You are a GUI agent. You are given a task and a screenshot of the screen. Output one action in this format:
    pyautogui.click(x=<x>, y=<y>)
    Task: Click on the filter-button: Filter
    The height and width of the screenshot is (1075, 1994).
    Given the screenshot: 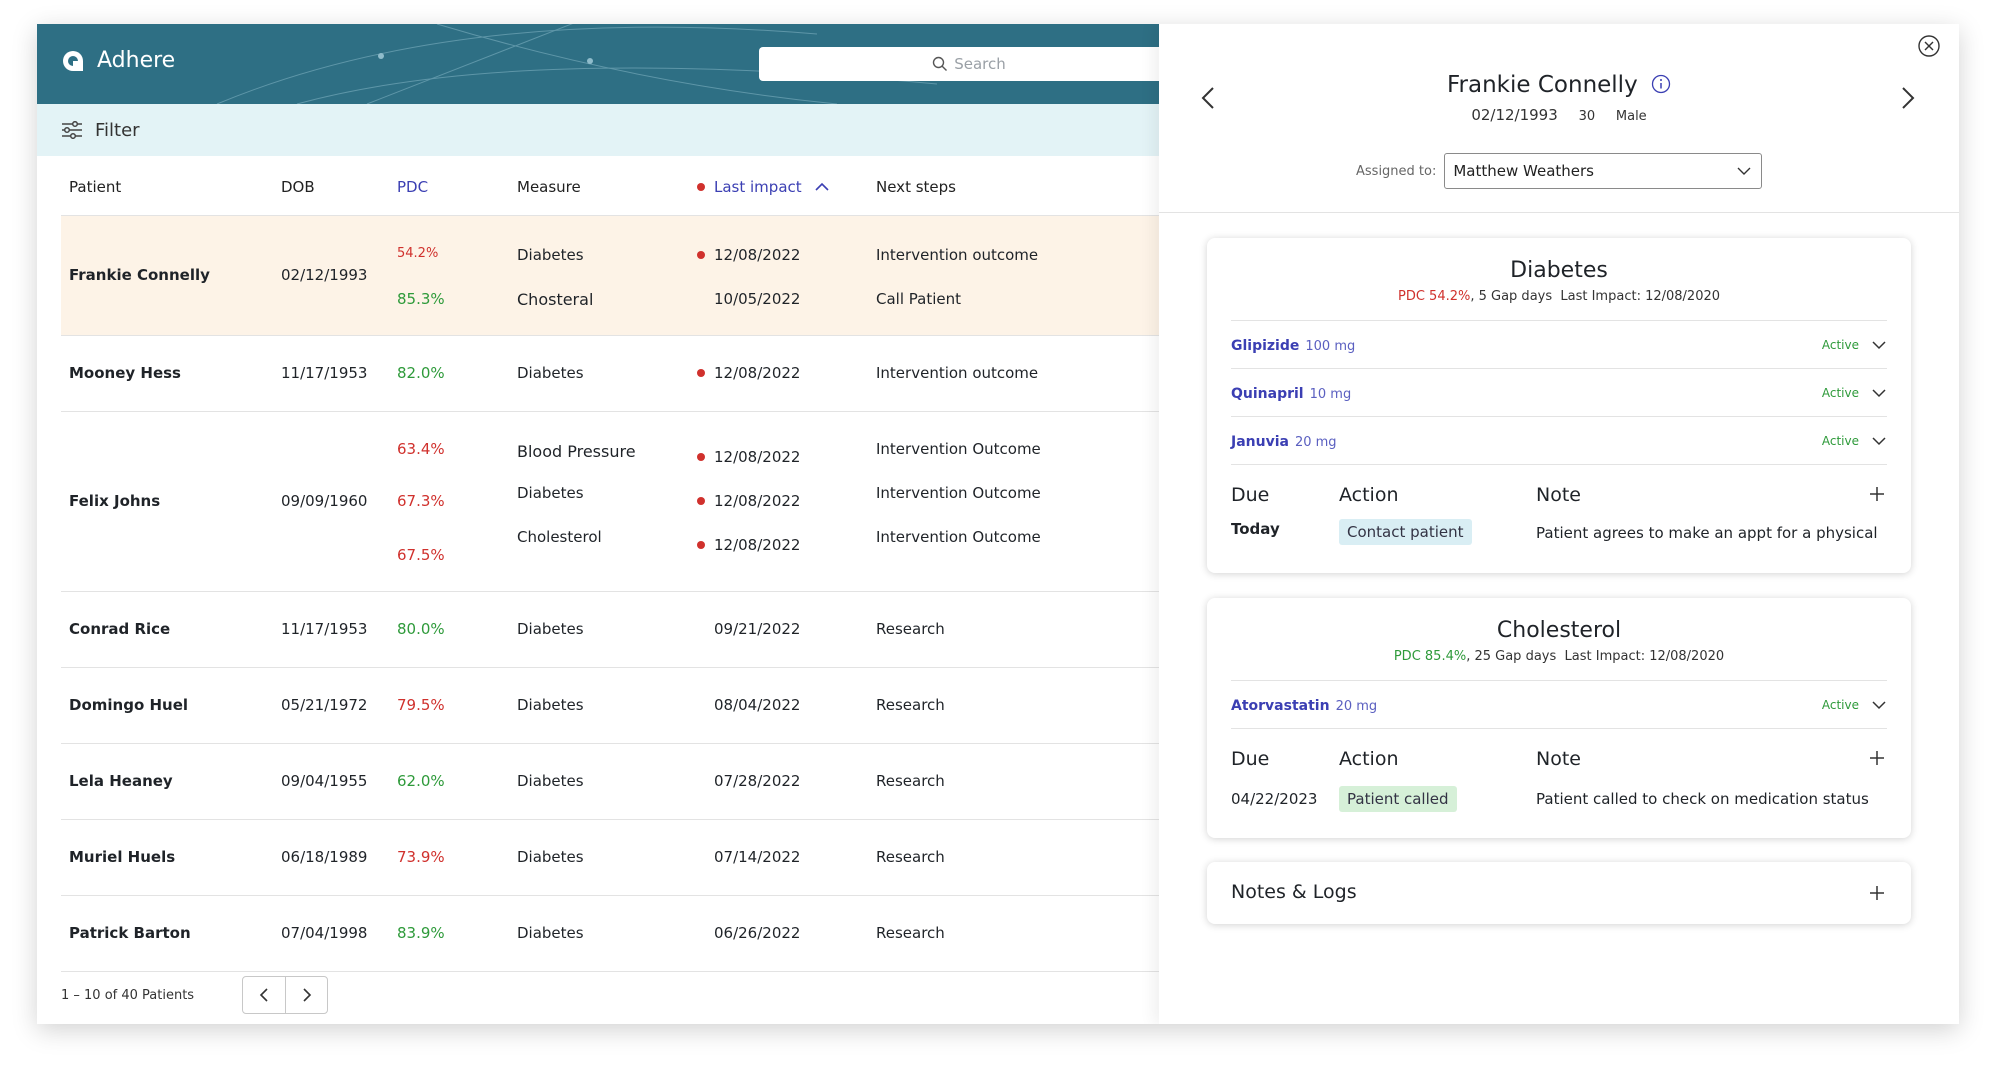 What is the action you would take?
    pyautogui.click(x=117, y=130)
    